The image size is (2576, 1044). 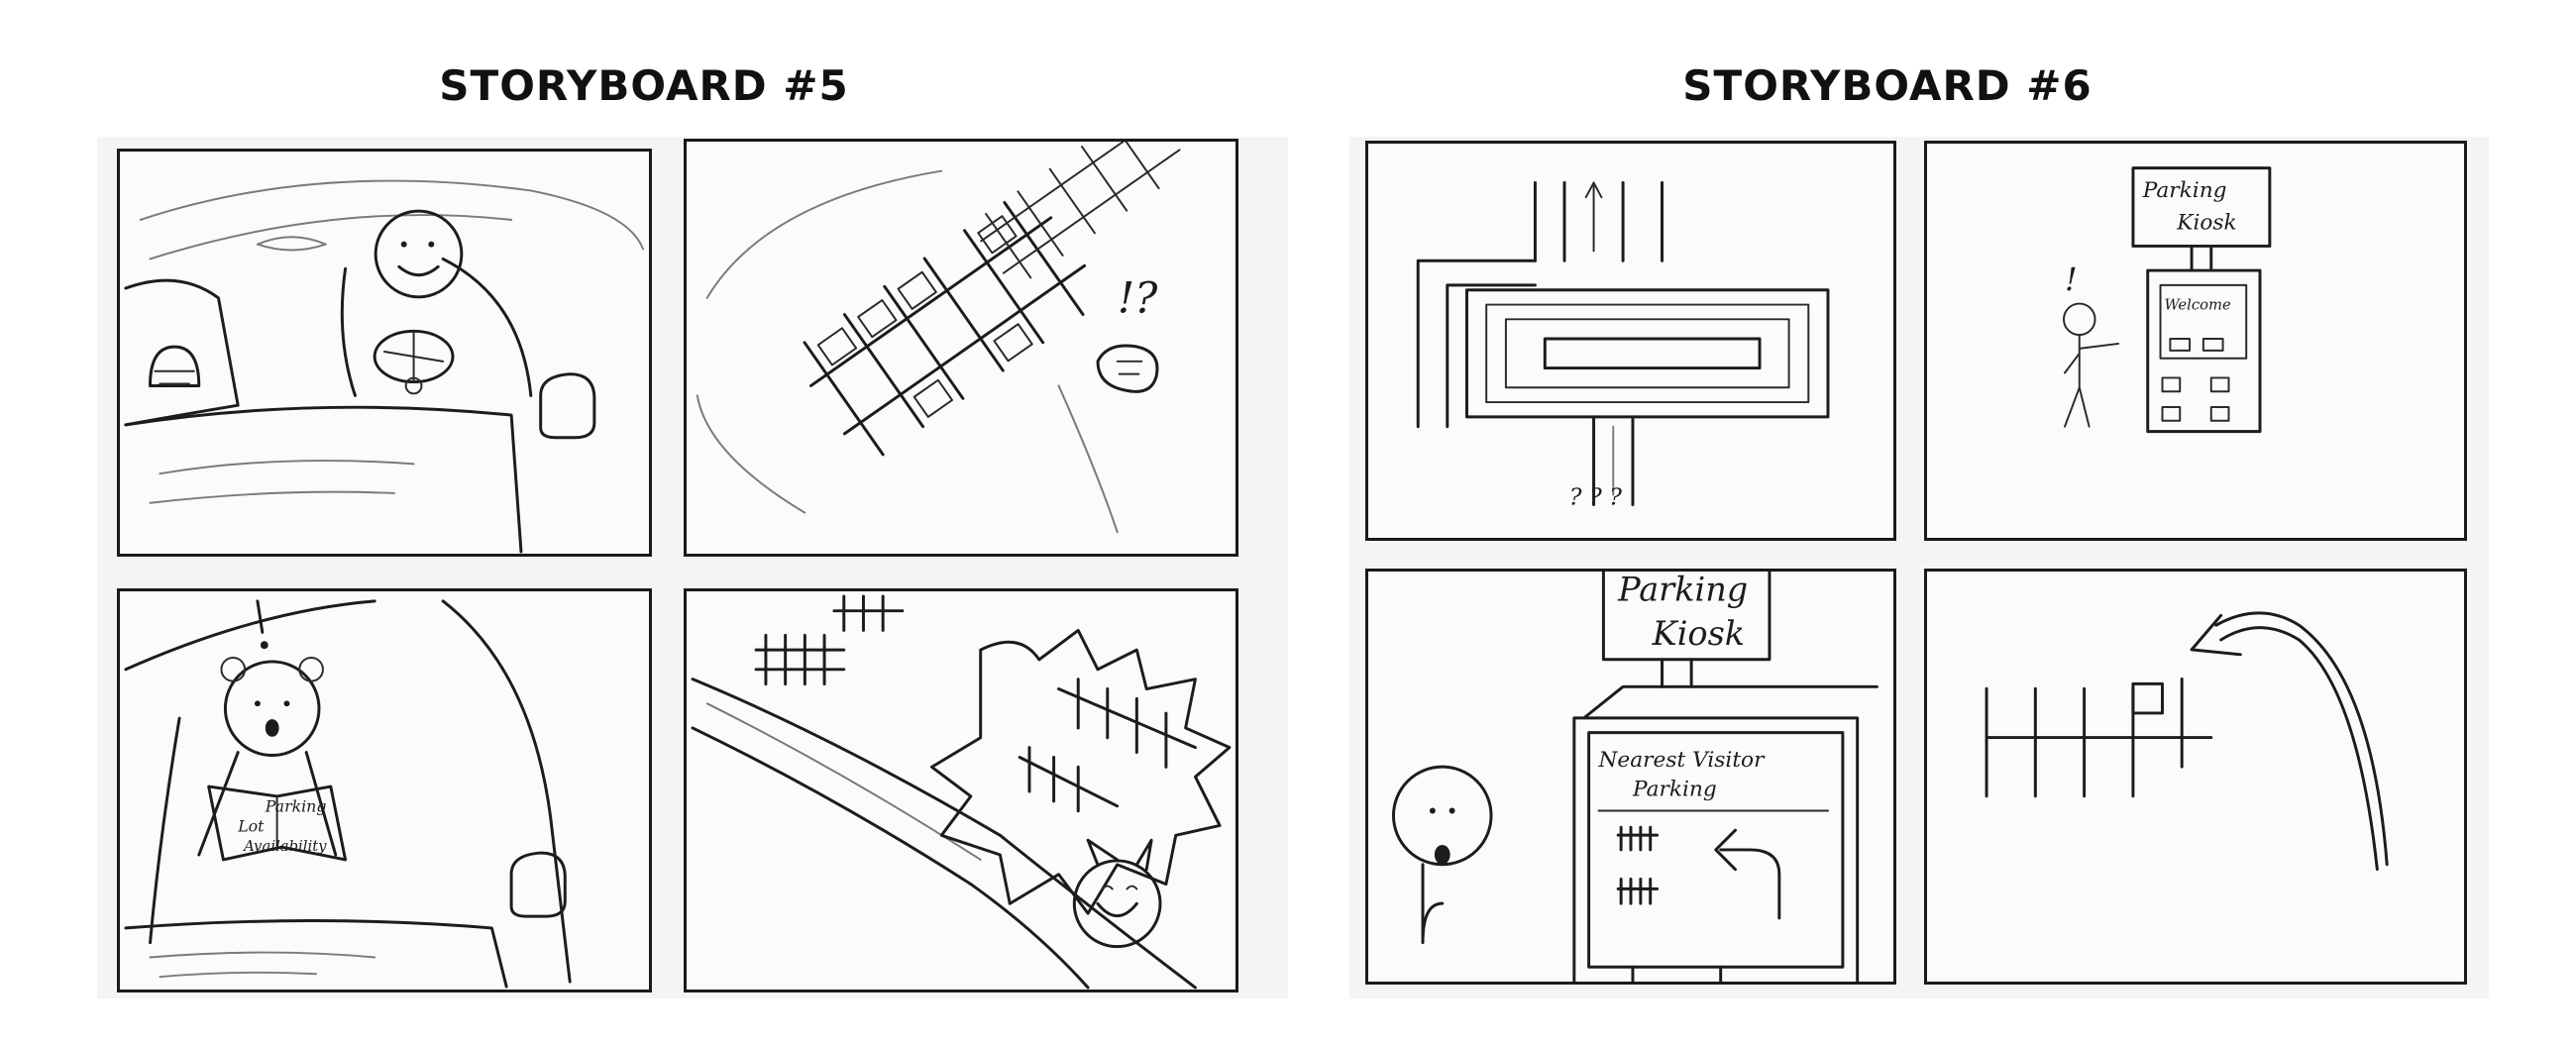 What do you see at coordinates (2187, 741) in the screenshot?
I see `directions-to-spot-sketch` at bounding box center [2187, 741].